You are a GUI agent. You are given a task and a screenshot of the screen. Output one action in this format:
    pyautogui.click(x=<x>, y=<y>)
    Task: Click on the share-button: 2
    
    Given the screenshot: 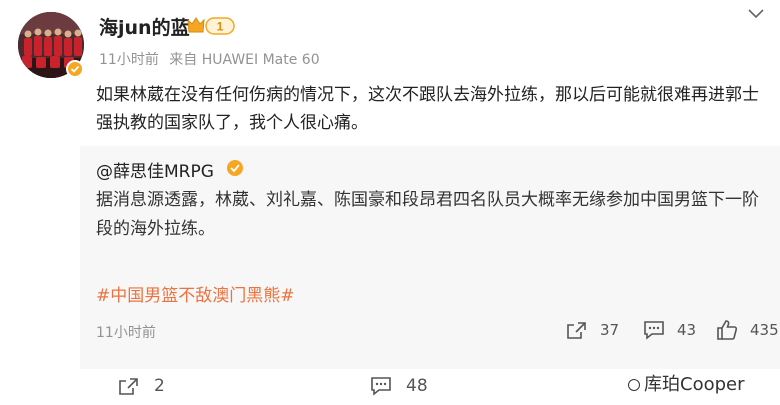 What is the action you would take?
    pyautogui.click(x=141, y=386)
    